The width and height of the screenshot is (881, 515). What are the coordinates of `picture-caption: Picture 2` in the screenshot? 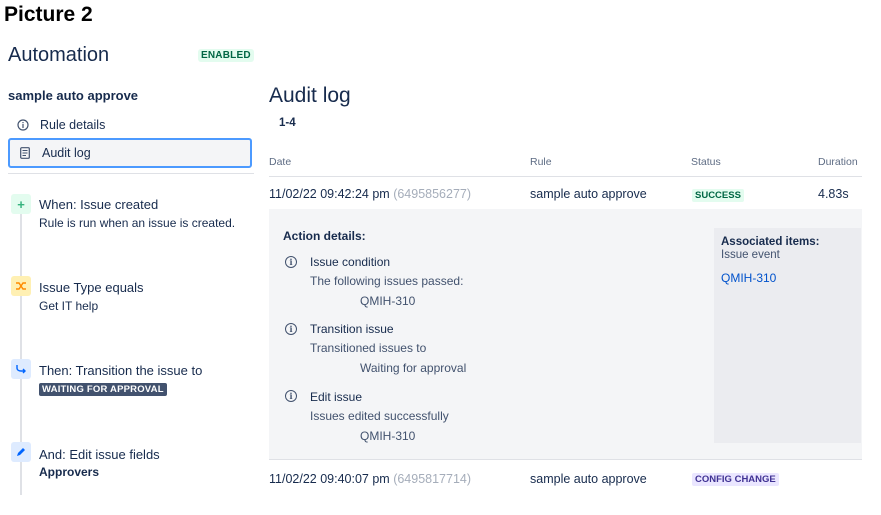 It's located at (48, 14).